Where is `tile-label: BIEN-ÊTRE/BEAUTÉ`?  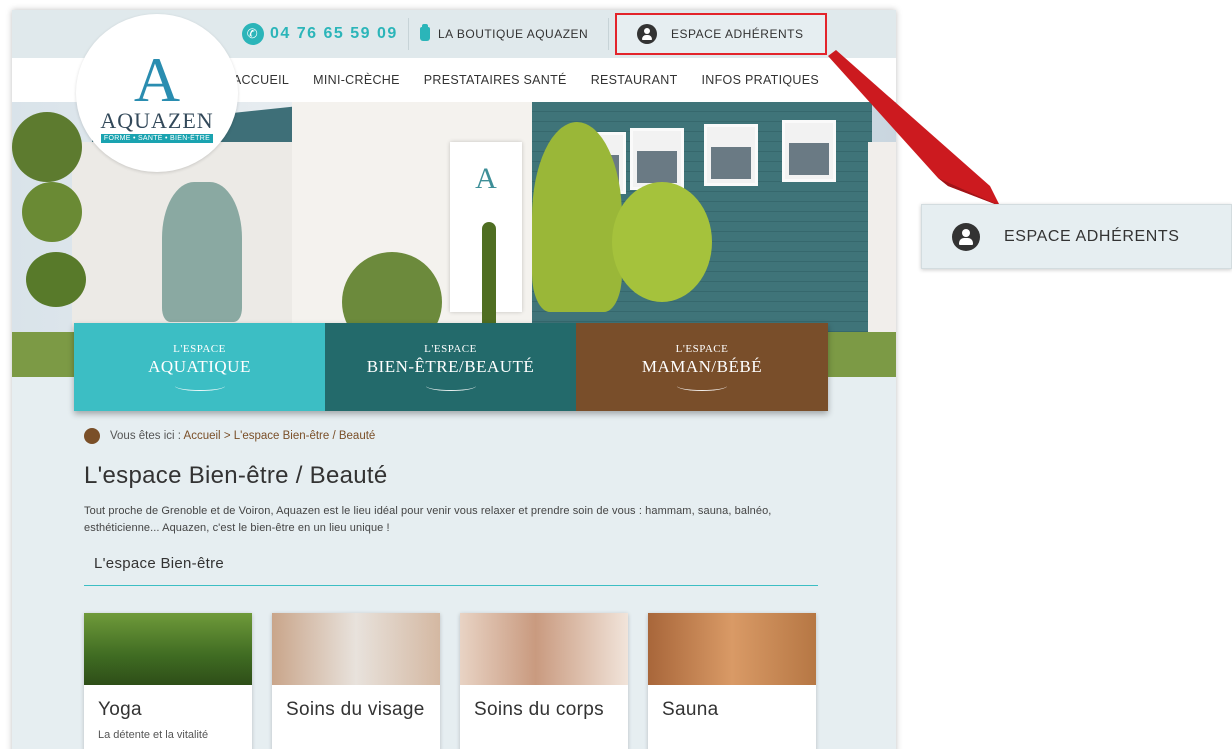 tile-label: BIEN-ÊTRE/BEAUTÉ is located at coordinates (450, 366).